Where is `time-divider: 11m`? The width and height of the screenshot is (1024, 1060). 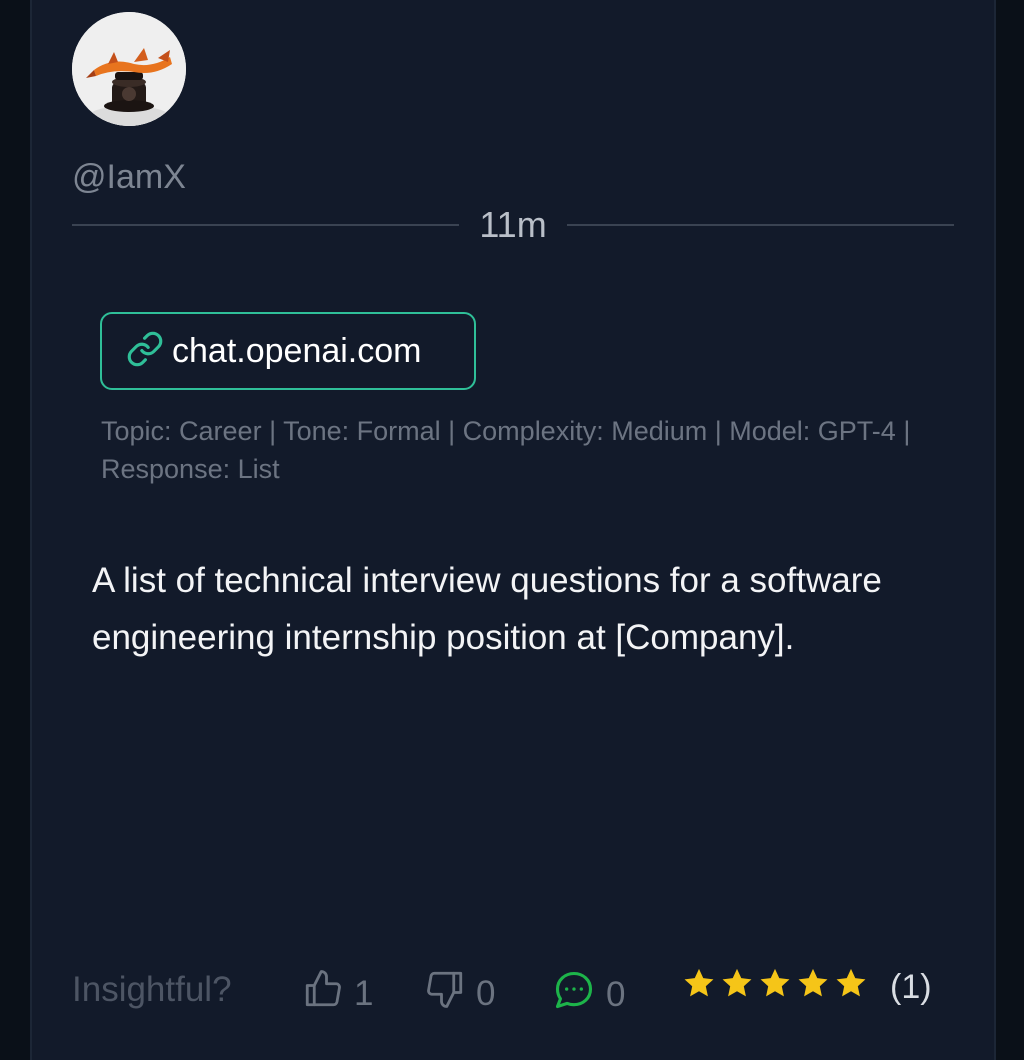 time-divider: 11m is located at coordinates (513, 225).